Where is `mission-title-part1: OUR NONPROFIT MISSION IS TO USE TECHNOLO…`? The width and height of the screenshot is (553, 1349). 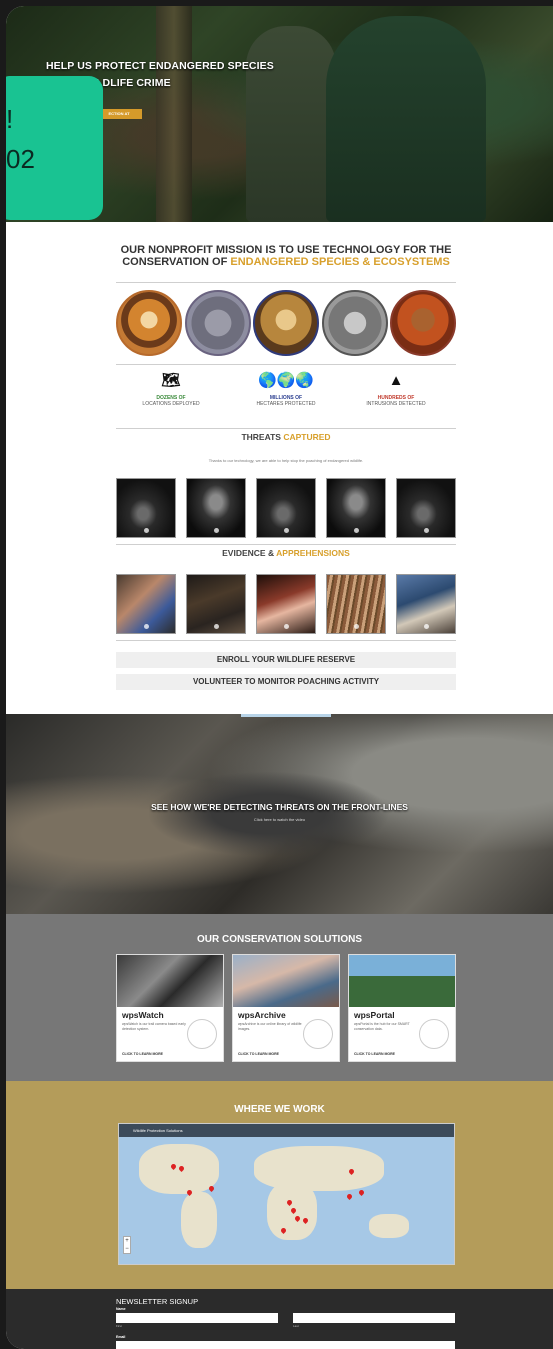 mission-title-part1: OUR NONPROFIT MISSION IS TO USE TECHNOLO… is located at coordinates (286, 250).